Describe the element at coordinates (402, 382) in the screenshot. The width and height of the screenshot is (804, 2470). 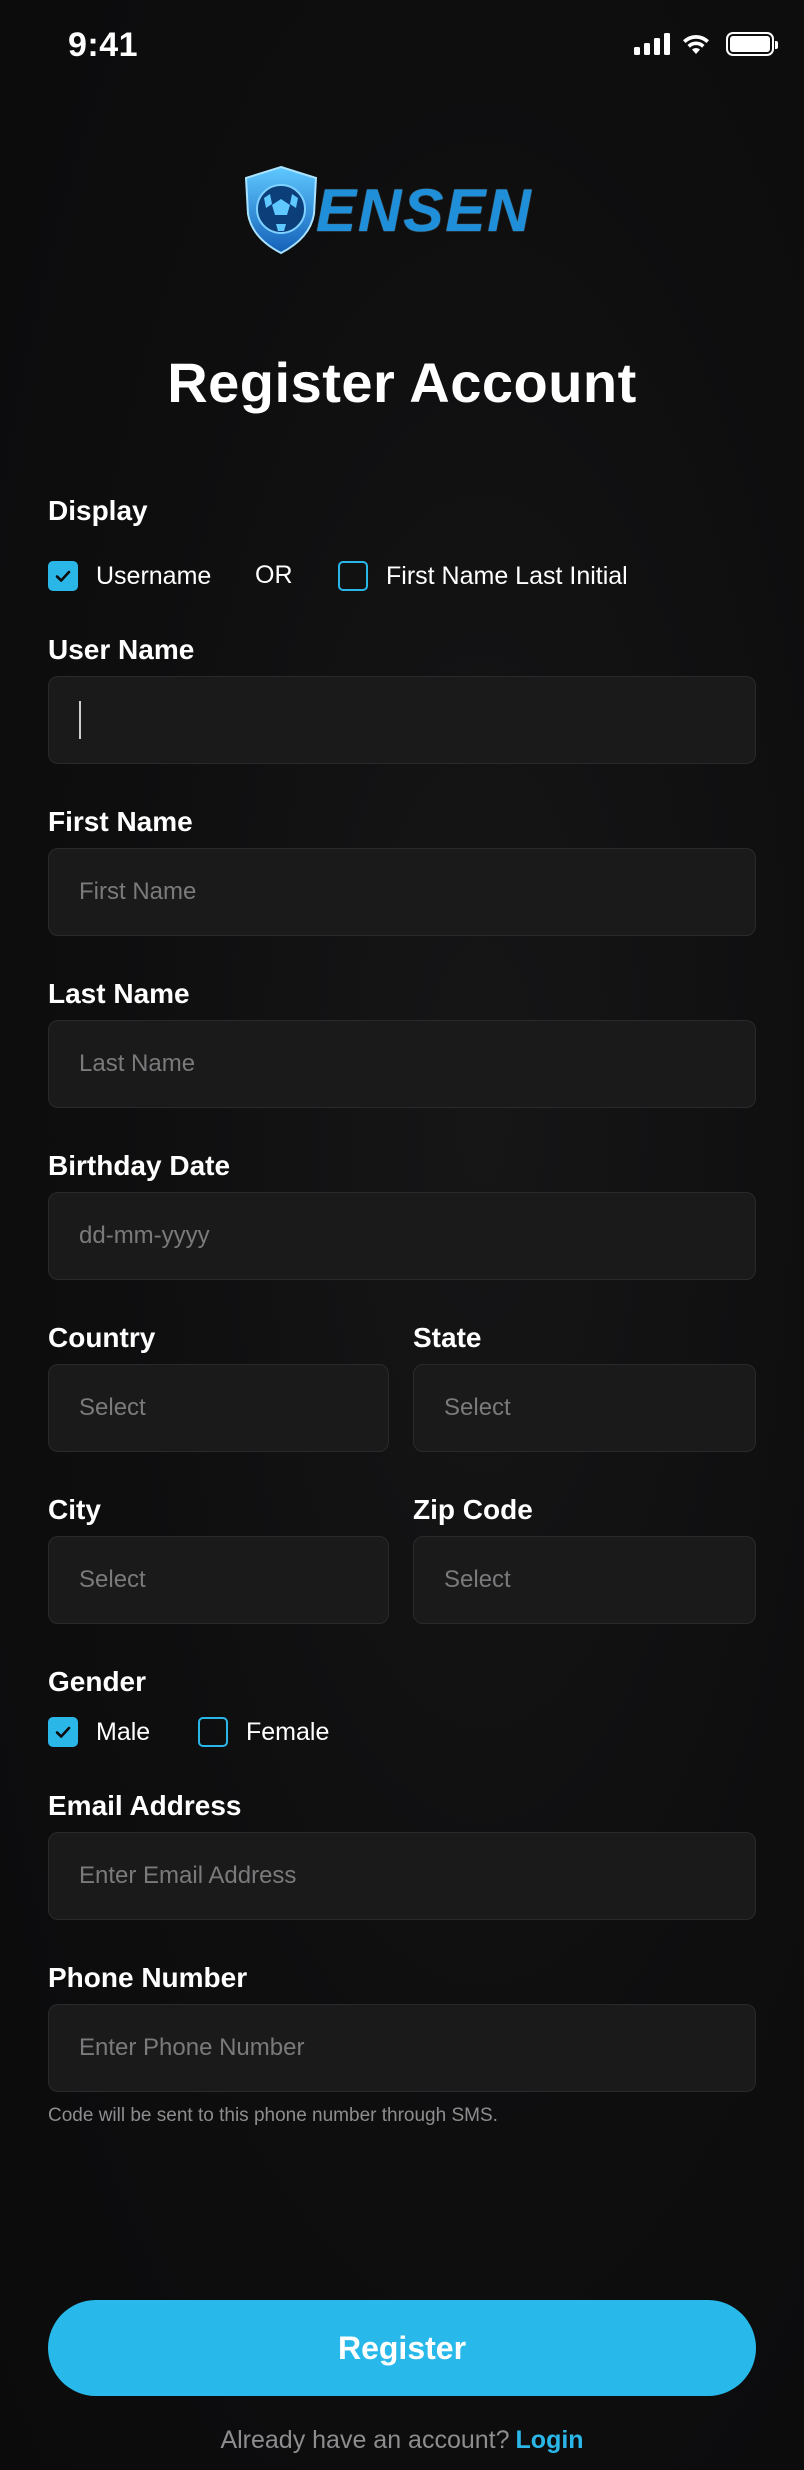
I see `page-title: Register Account` at that location.